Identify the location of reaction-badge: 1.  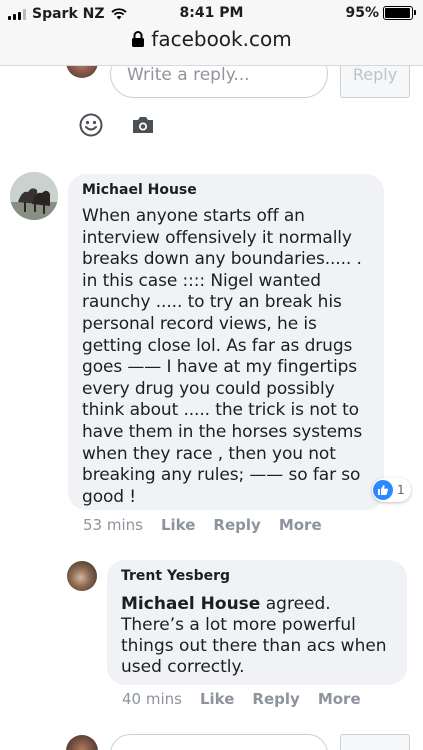
(391, 490).